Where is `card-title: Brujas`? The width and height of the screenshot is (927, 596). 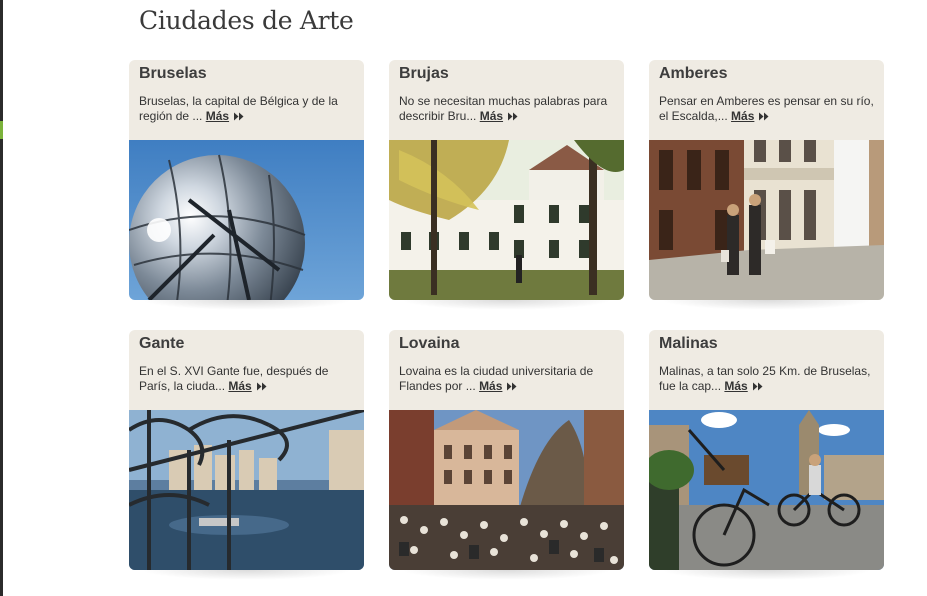 card-title: Brujas is located at coordinates (424, 74).